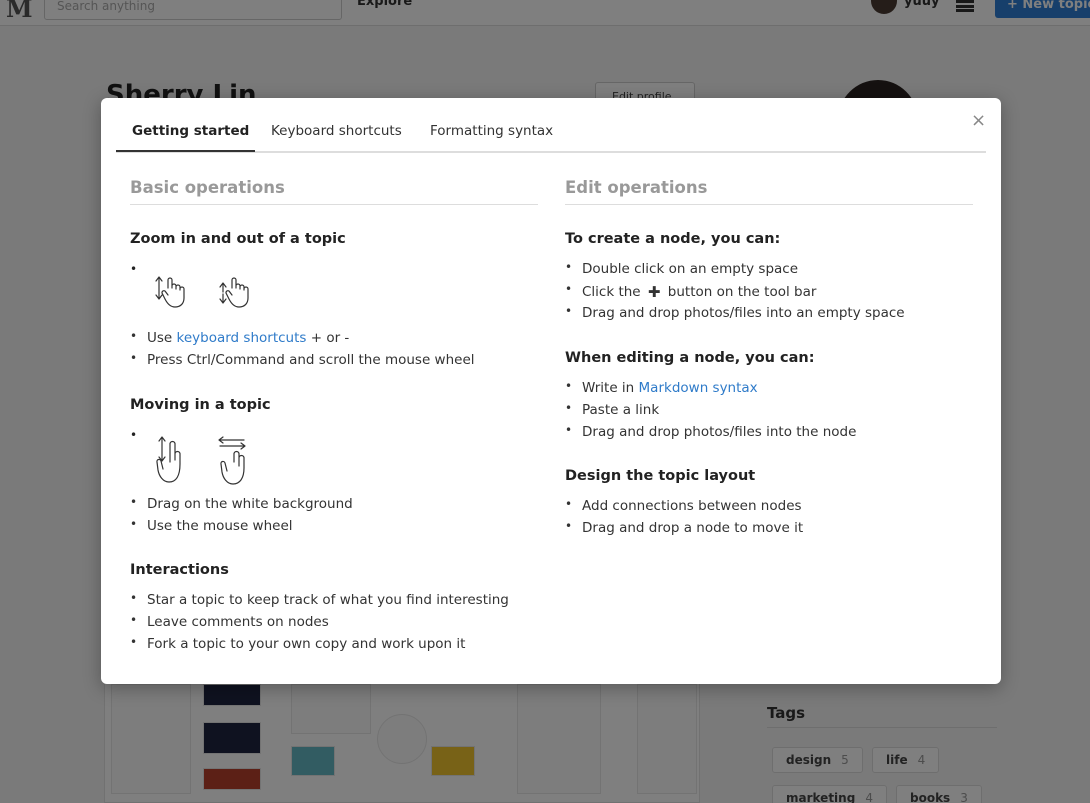  Describe the element at coordinates (698, 388) in the screenshot. I see `markdown-syntax-link: Markdown syntax` at that location.